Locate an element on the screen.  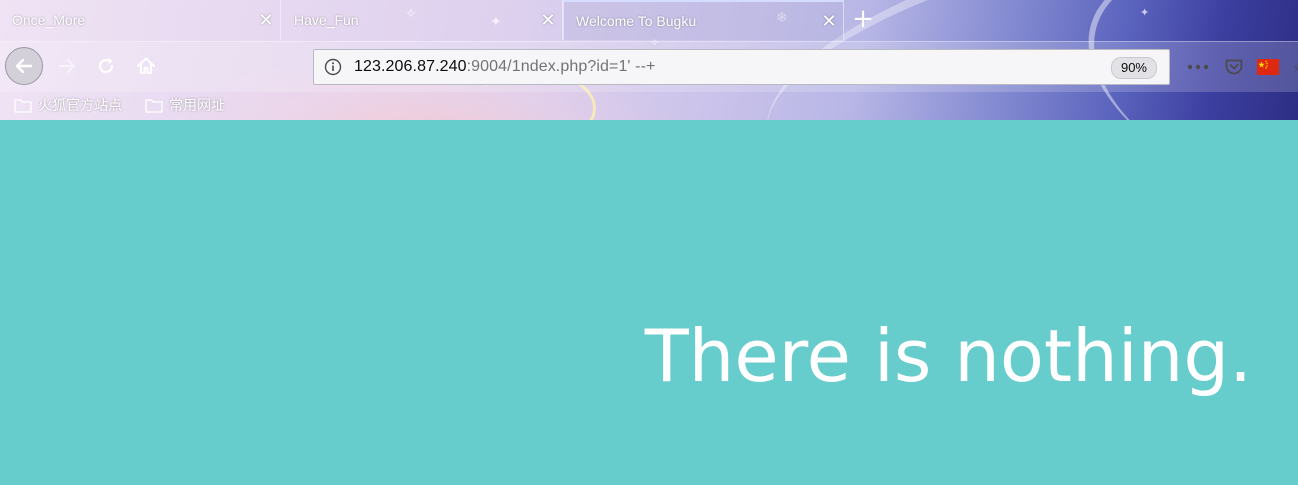
bookmark-firefox-official: 火狐官方站点 is located at coordinates (68, 105).